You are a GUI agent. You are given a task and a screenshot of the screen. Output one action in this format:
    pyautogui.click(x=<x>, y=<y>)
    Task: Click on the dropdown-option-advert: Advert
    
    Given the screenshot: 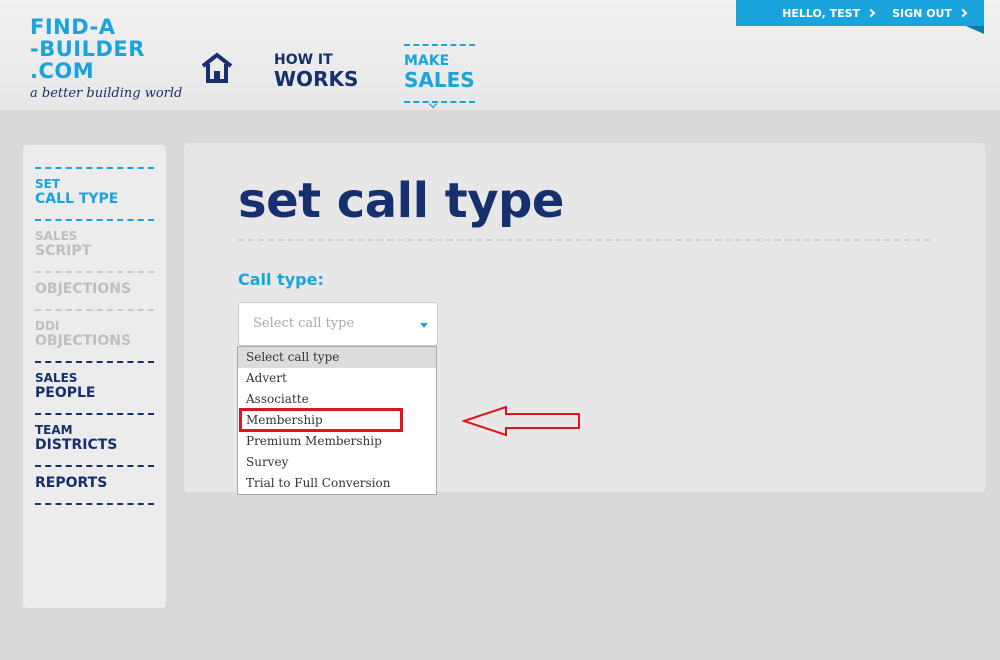 What is the action you would take?
    pyautogui.click(x=337, y=378)
    